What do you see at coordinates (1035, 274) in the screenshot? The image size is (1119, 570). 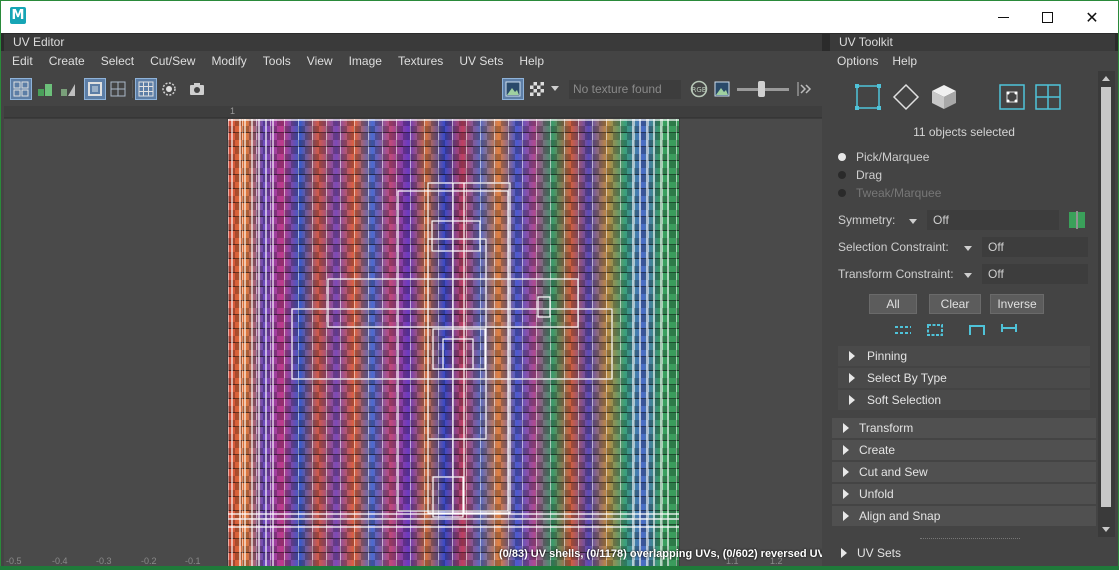 I see `transform-constraint-dropdown: Off` at bounding box center [1035, 274].